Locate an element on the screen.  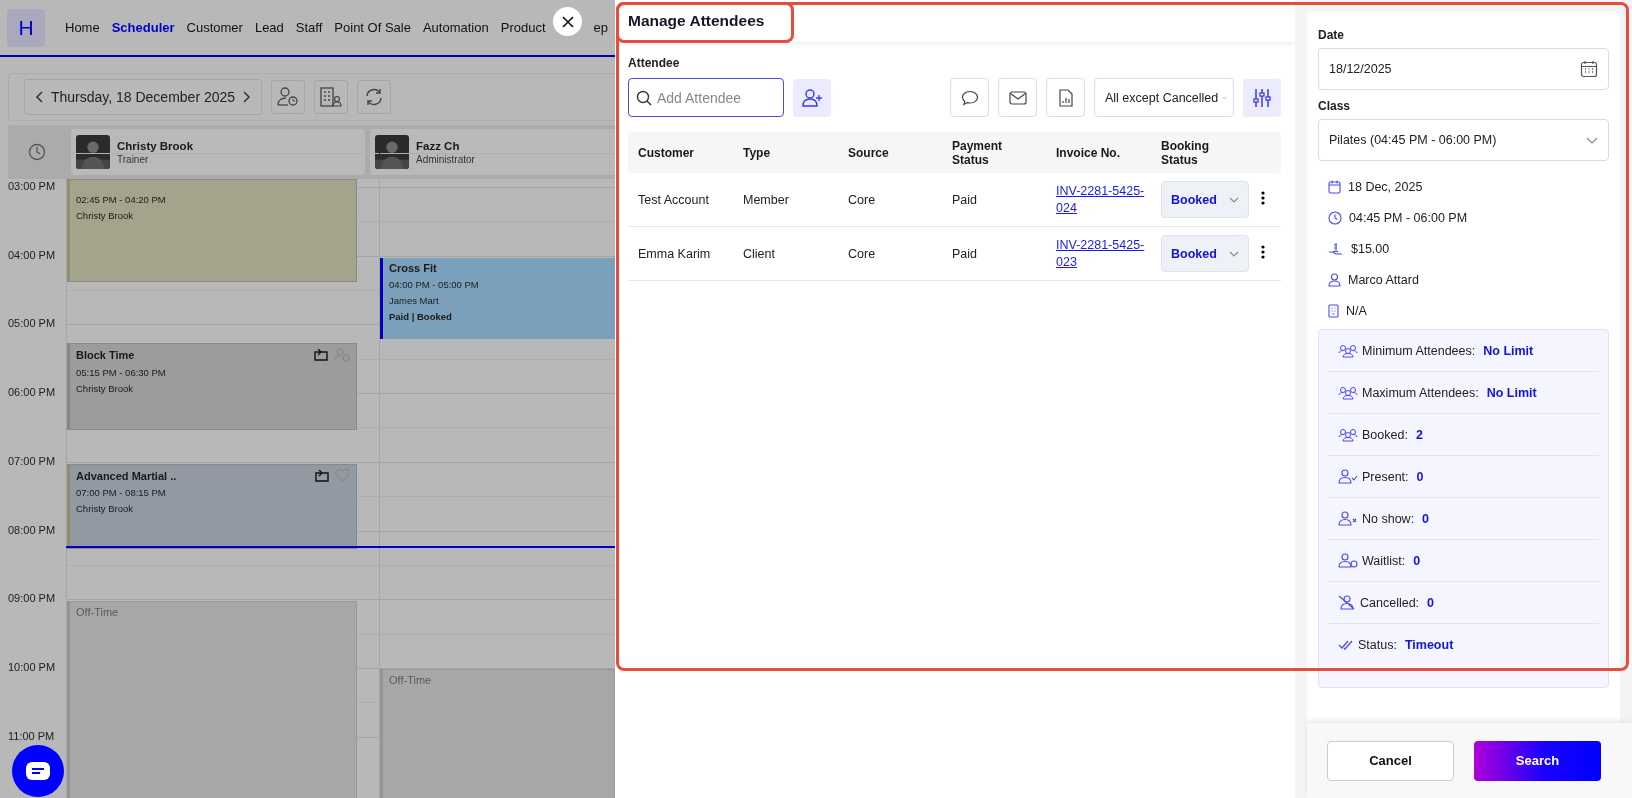
date-label: Thursday, 18 December 2025 is located at coordinates (143, 97).